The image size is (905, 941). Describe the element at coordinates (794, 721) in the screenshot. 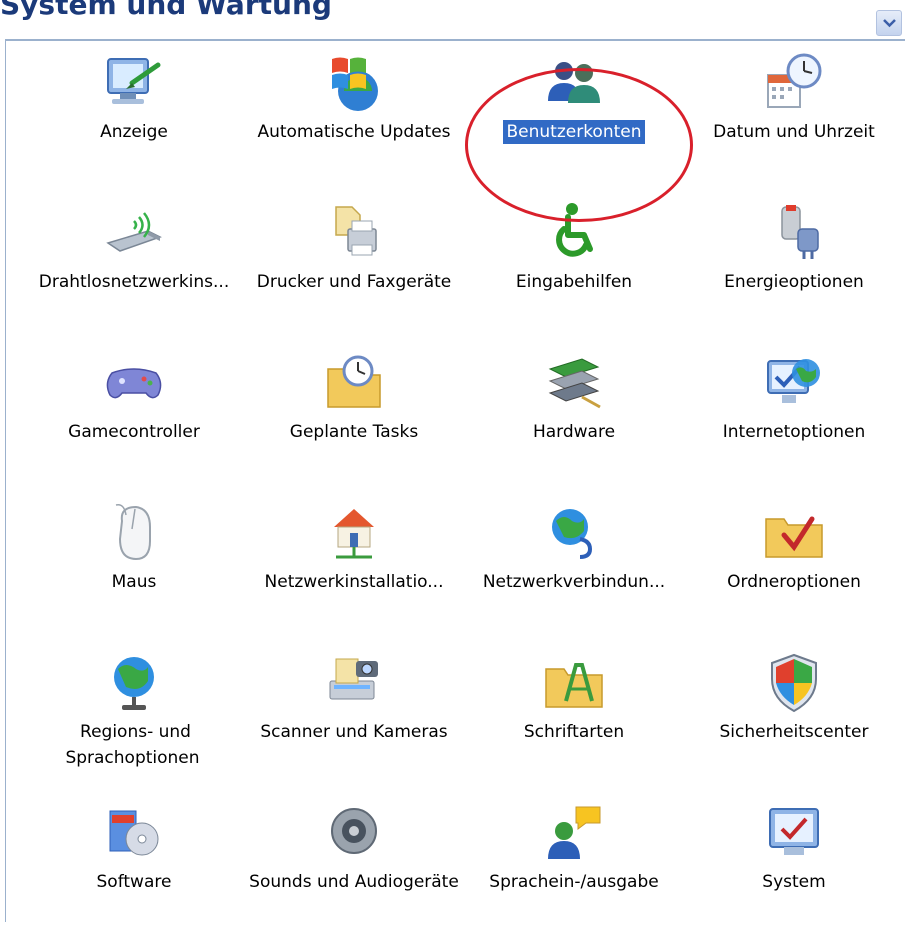

I see `item-sicherheitscenter: Sicherheitscenter` at that location.